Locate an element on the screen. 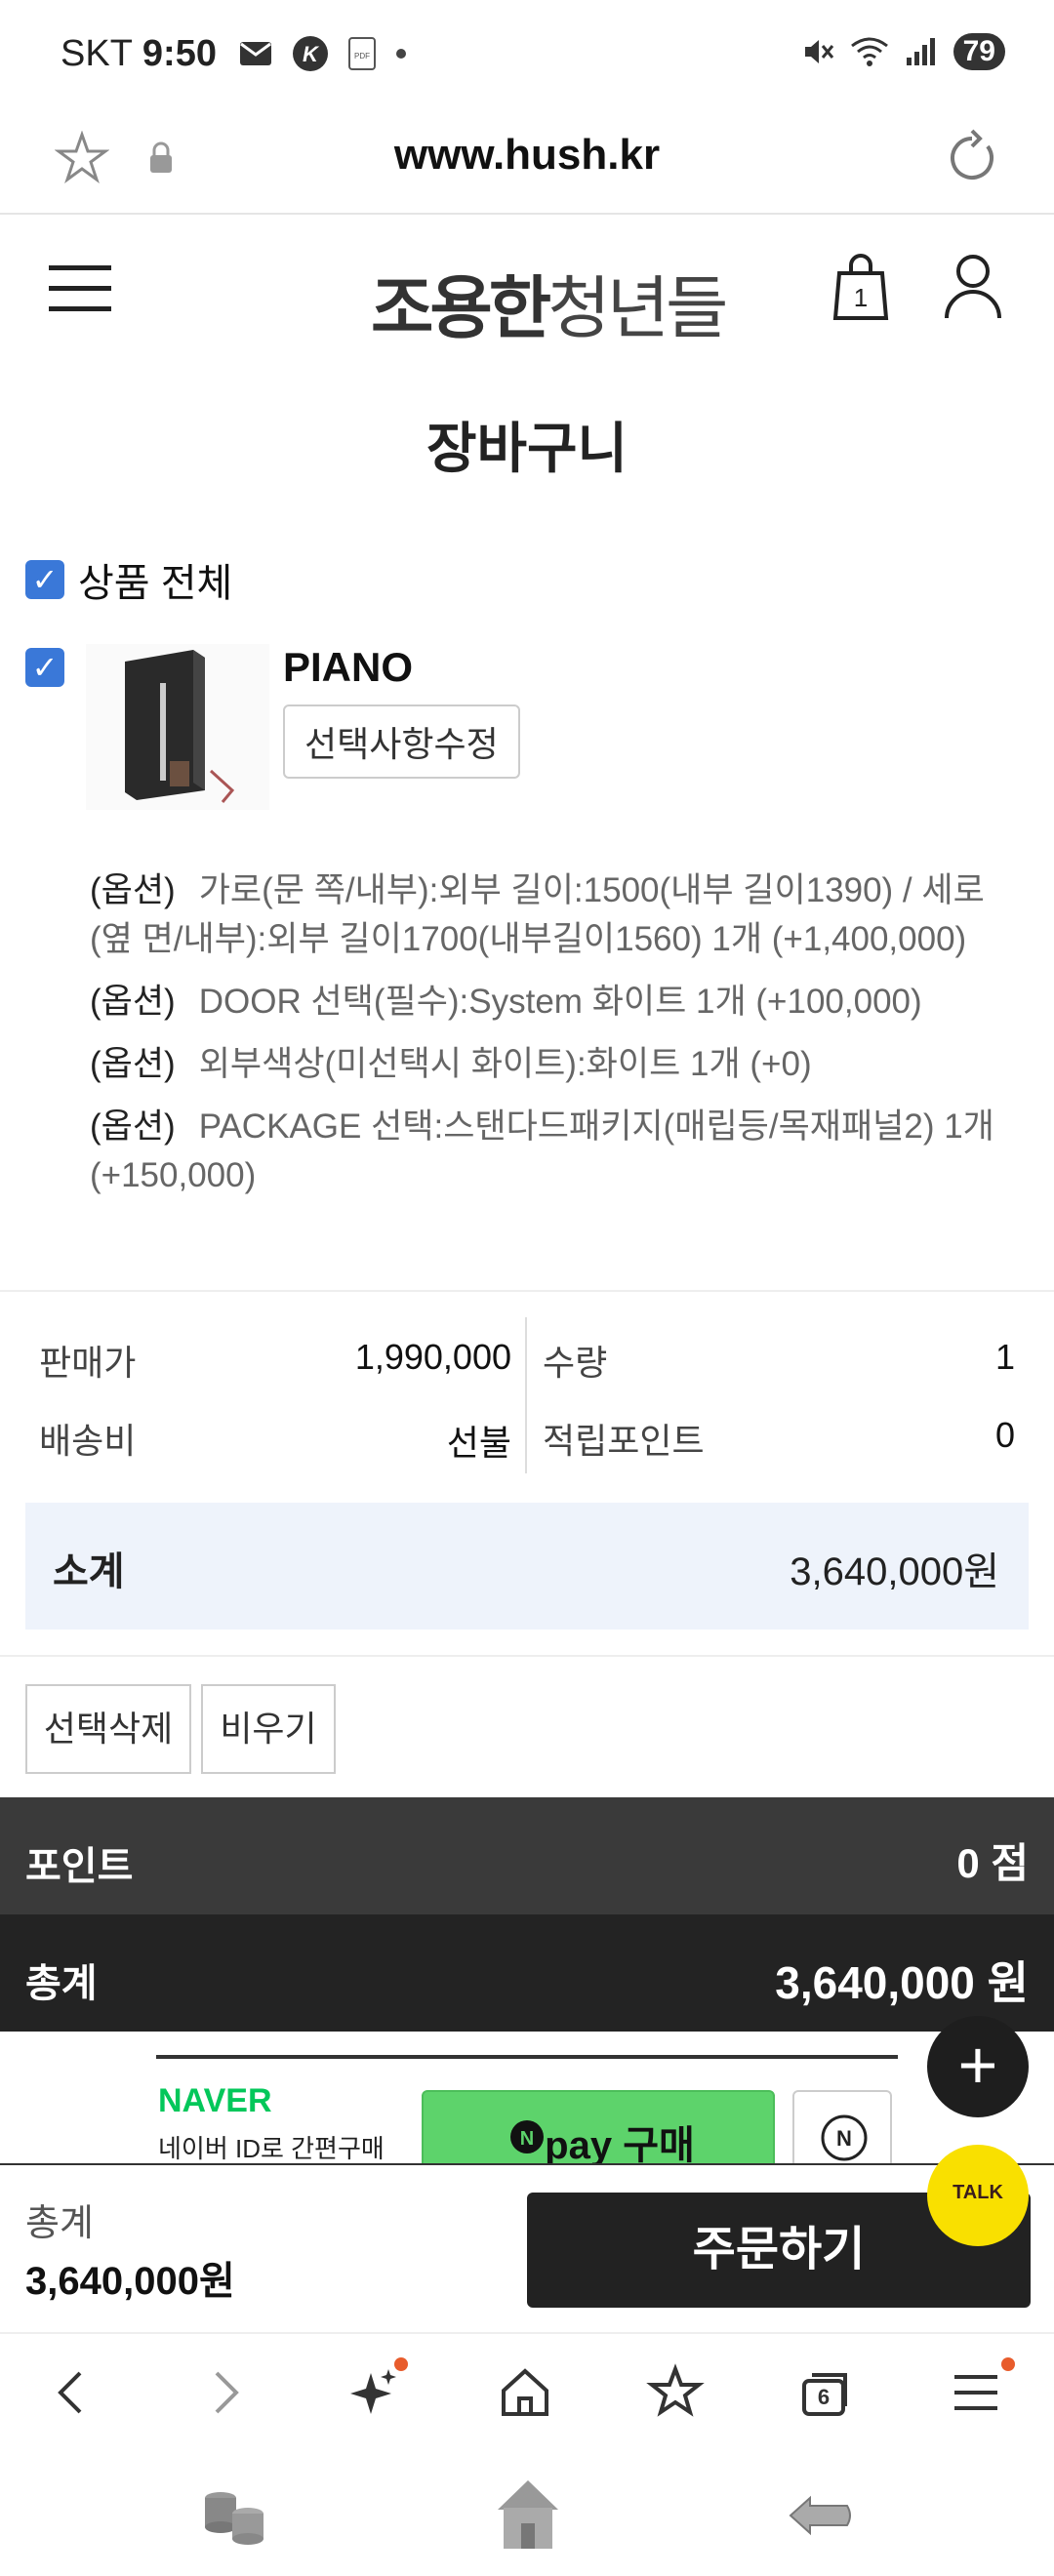 The width and height of the screenshot is (1054, 2576). carrier-time: SKT 9:50 is located at coordinates (139, 54).